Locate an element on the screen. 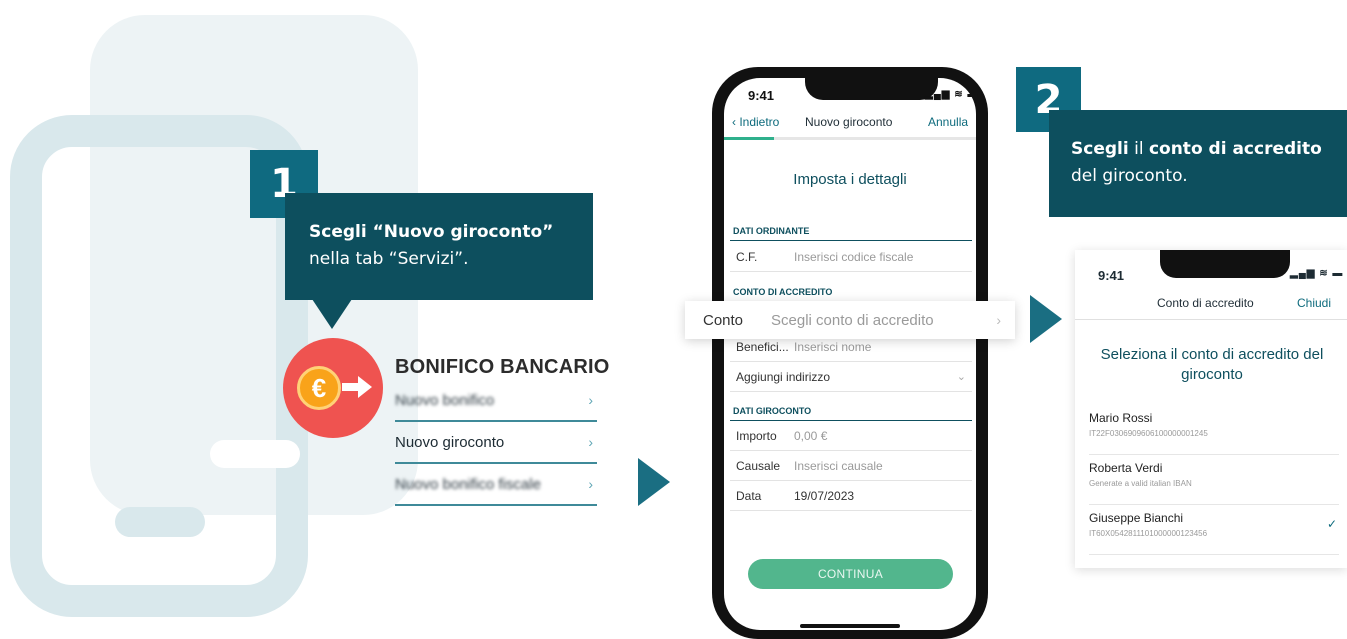 The width and height of the screenshot is (1347, 639). progress-bar is located at coordinates (850, 138).